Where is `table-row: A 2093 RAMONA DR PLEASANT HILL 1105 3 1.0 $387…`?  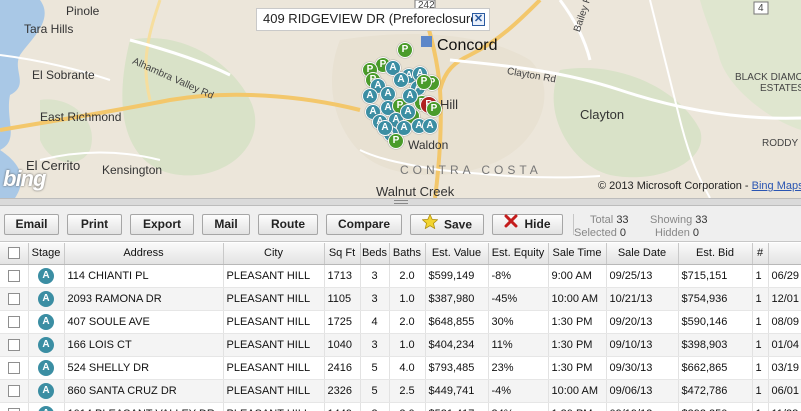 table-row: A 2093 RAMONA DR PLEASANT HILL 1105 3 1.0 $387… is located at coordinates (400, 299).